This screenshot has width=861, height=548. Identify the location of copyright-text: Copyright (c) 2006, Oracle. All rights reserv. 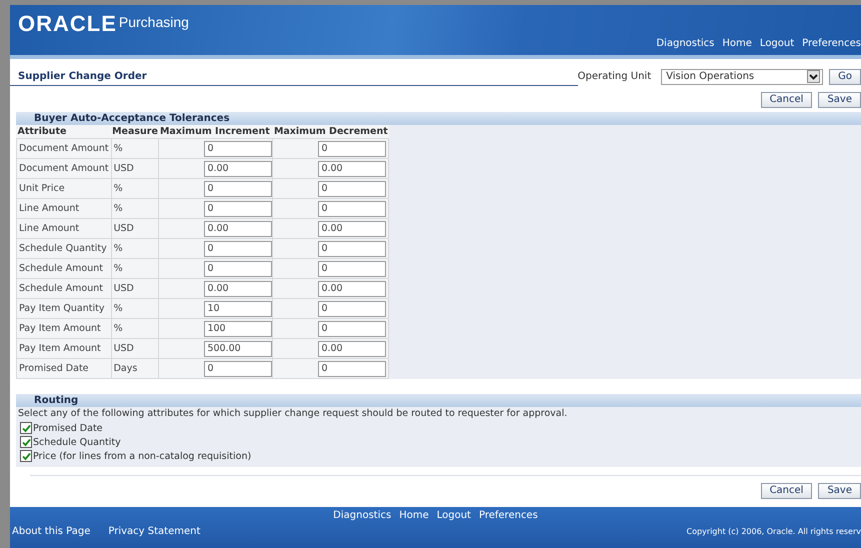
(773, 531).